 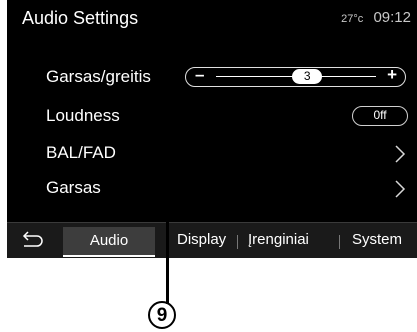 I want to click on speed-volume-label: Garsas/greitis, so click(x=98, y=76).